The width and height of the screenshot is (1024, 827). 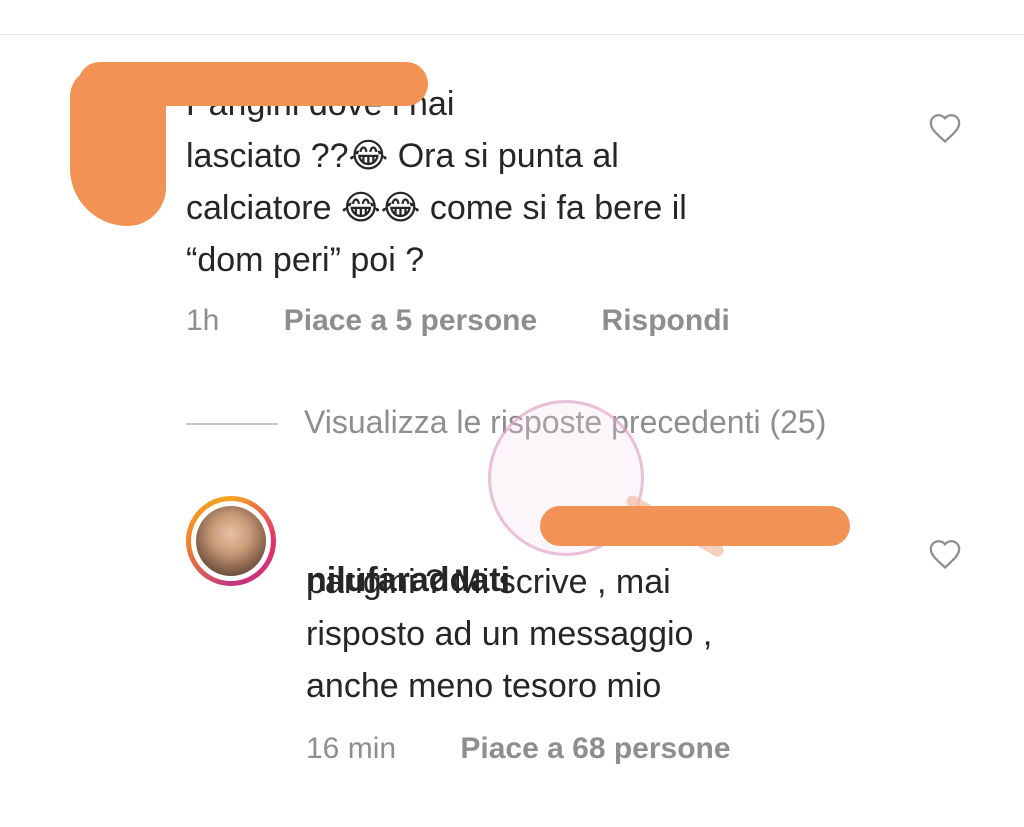 What do you see at coordinates (203, 320) in the screenshot?
I see `comment-1-time: 1h` at bounding box center [203, 320].